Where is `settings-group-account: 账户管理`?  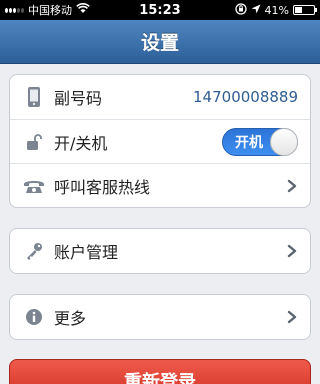
settings-group-account: 账户管理 is located at coordinates (160, 251).